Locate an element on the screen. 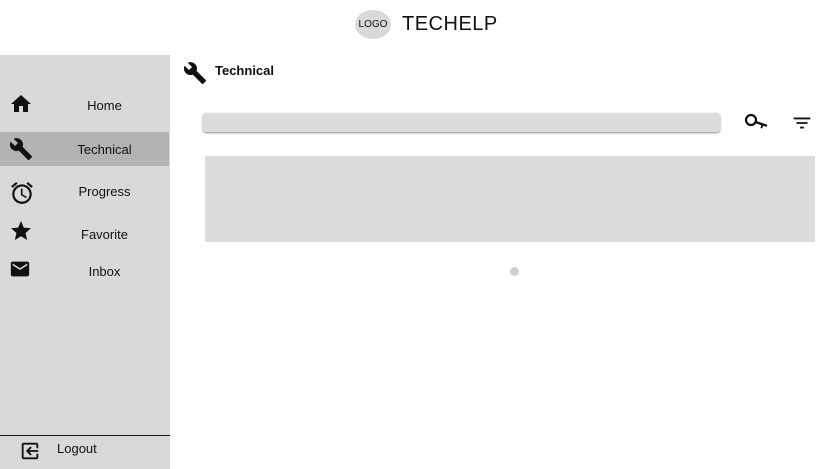 The height and width of the screenshot is (469, 834). sidebar-item-label: Technical is located at coordinates (104, 149).